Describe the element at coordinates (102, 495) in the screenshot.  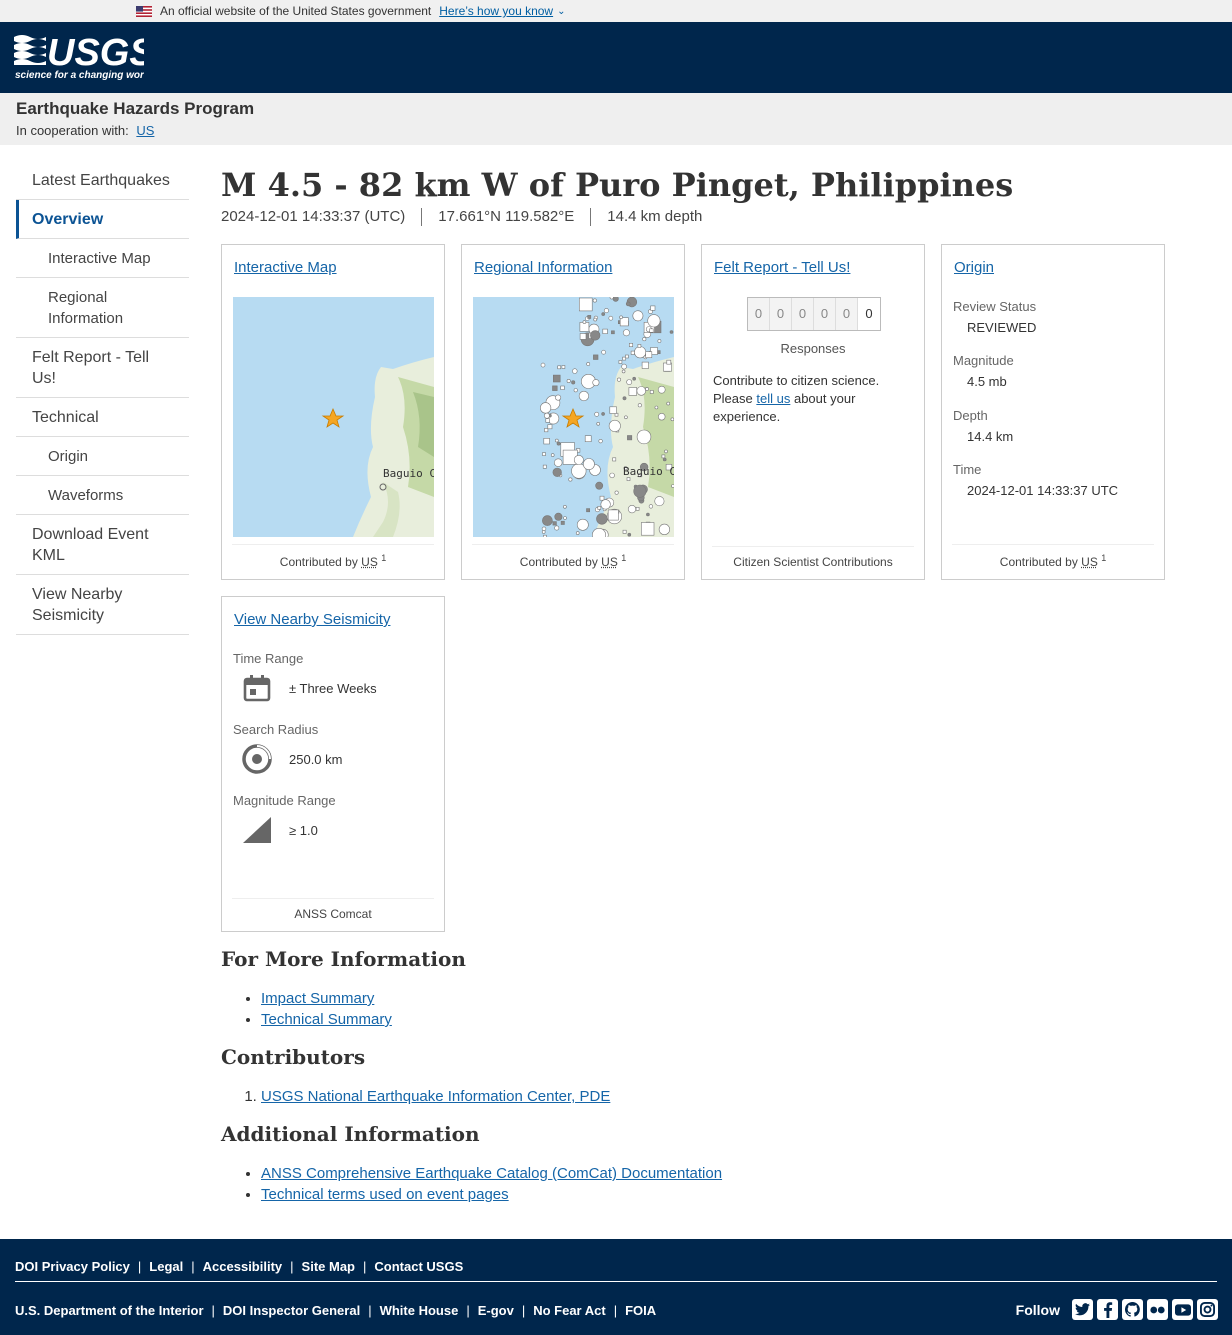
I see `sidebar-item-waveforms: Waveforms` at that location.